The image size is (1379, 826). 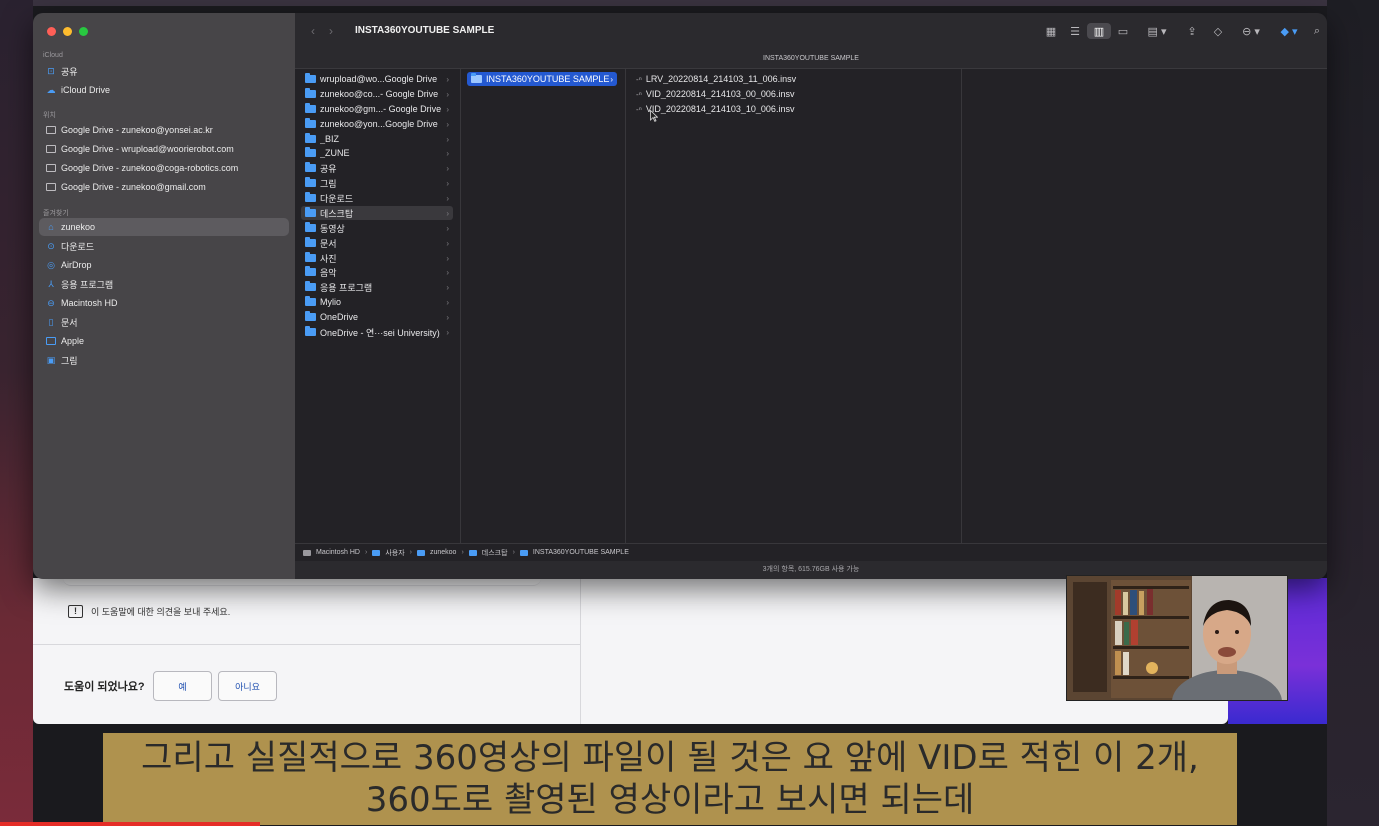 I want to click on close-button, so click(x=51, y=31).